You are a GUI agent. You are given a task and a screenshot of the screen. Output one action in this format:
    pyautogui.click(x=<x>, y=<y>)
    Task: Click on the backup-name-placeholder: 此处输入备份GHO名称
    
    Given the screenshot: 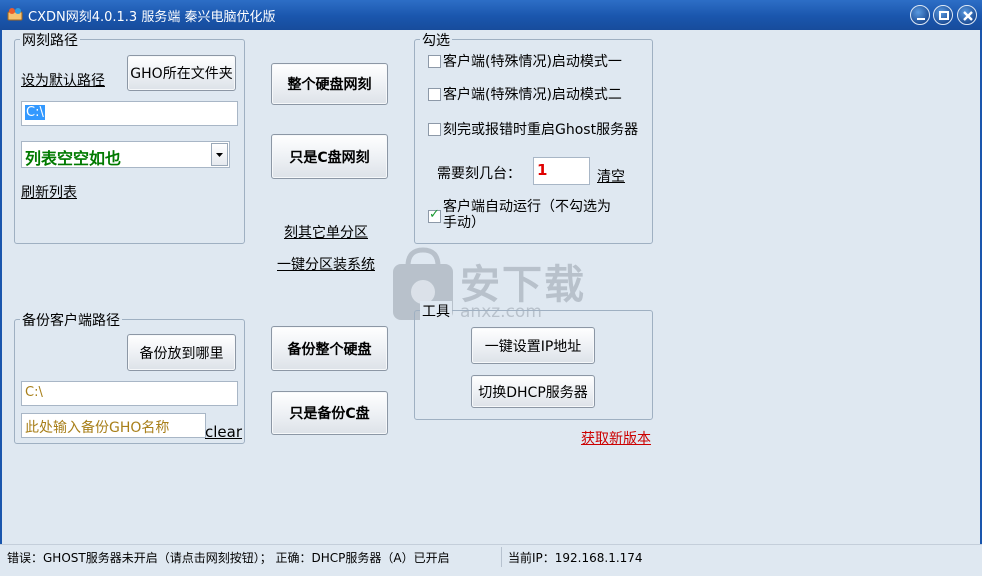 What is the action you would take?
    pyautogui.click(x=97, y=428)
    